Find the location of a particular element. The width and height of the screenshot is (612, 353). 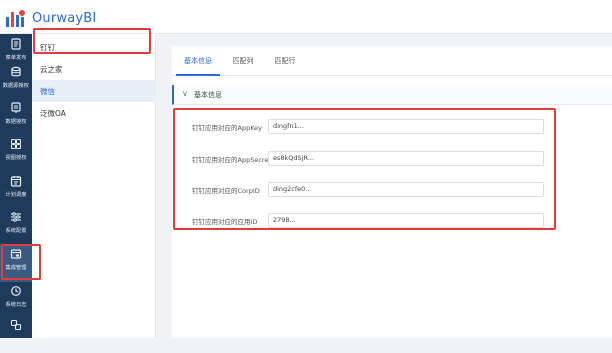

section-title: 基本信息 is located at coordinates (208, 95).